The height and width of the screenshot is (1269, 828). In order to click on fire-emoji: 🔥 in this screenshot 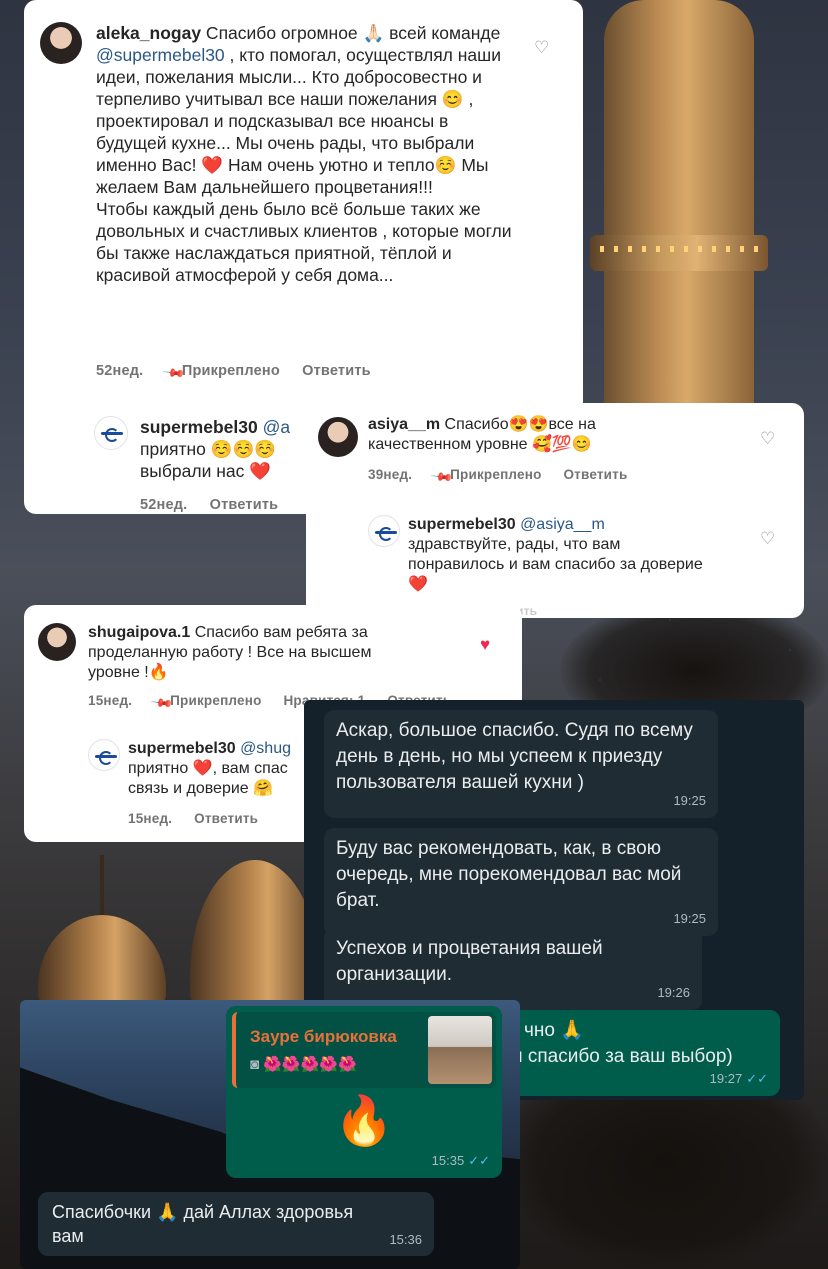, I will do `click(364, 1121)`.